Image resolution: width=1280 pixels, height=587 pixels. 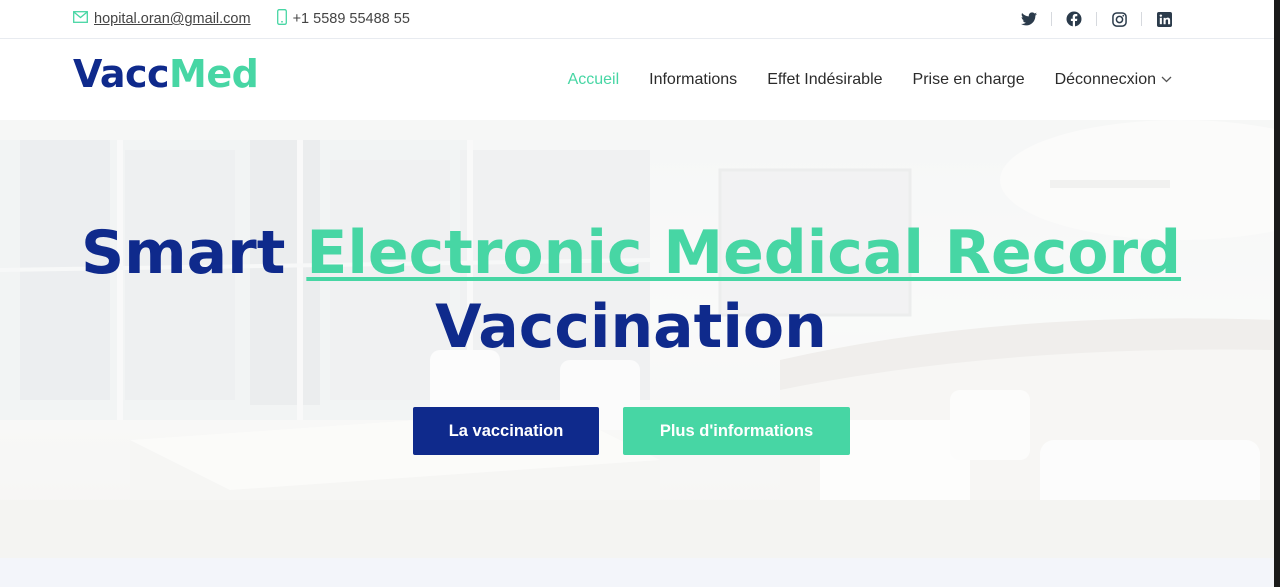 I want to click on more-info-button: Plus d'informations, so click(x=736, y=431).